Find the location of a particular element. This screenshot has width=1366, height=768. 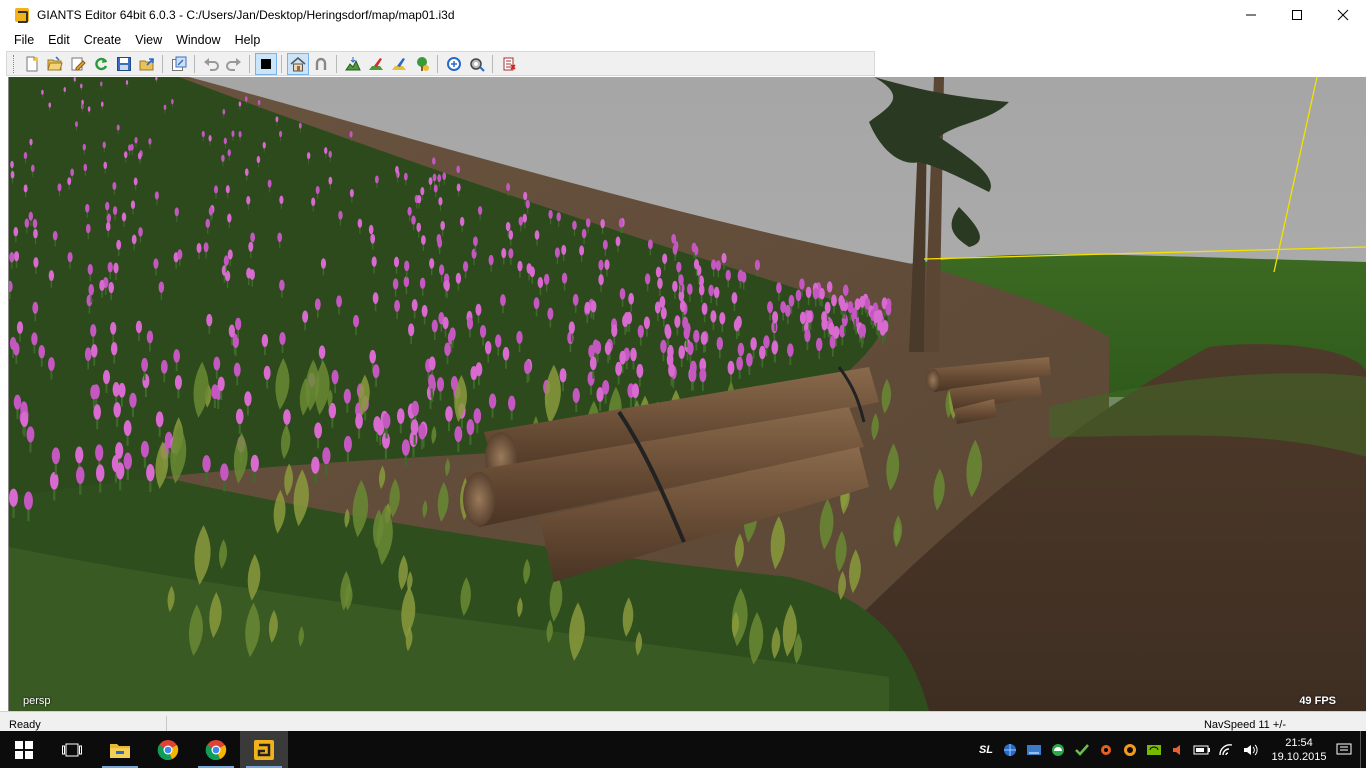

security-check-icon is located at coordinates (1082, 749).